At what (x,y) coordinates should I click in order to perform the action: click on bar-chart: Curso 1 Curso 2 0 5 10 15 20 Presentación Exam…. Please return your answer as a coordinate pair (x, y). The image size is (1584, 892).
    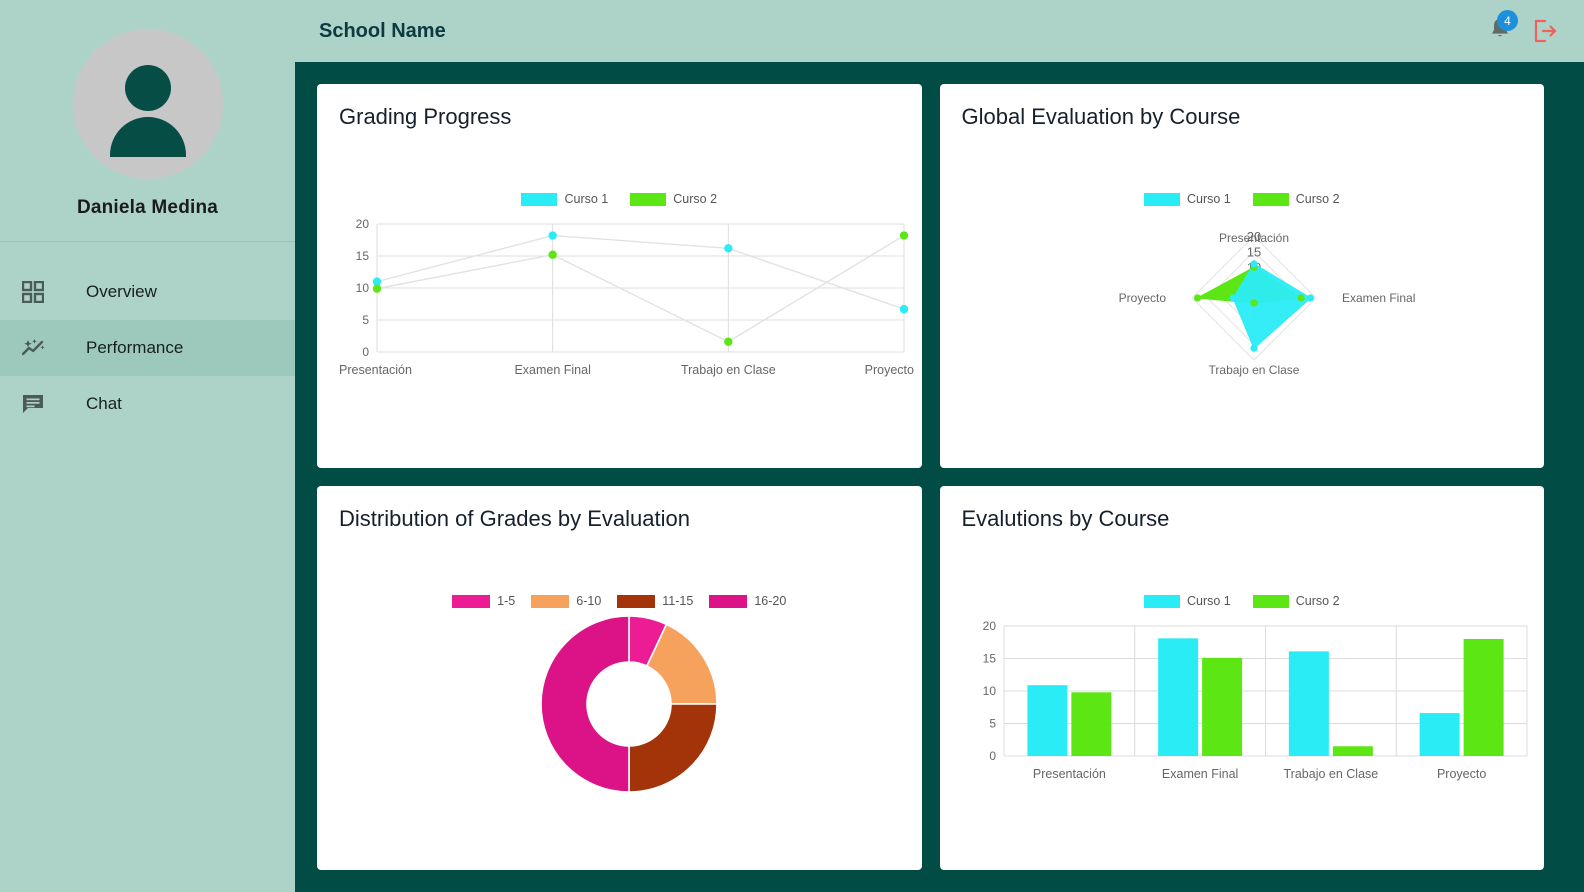
    Looking at the image, I should click on (1244, 694).